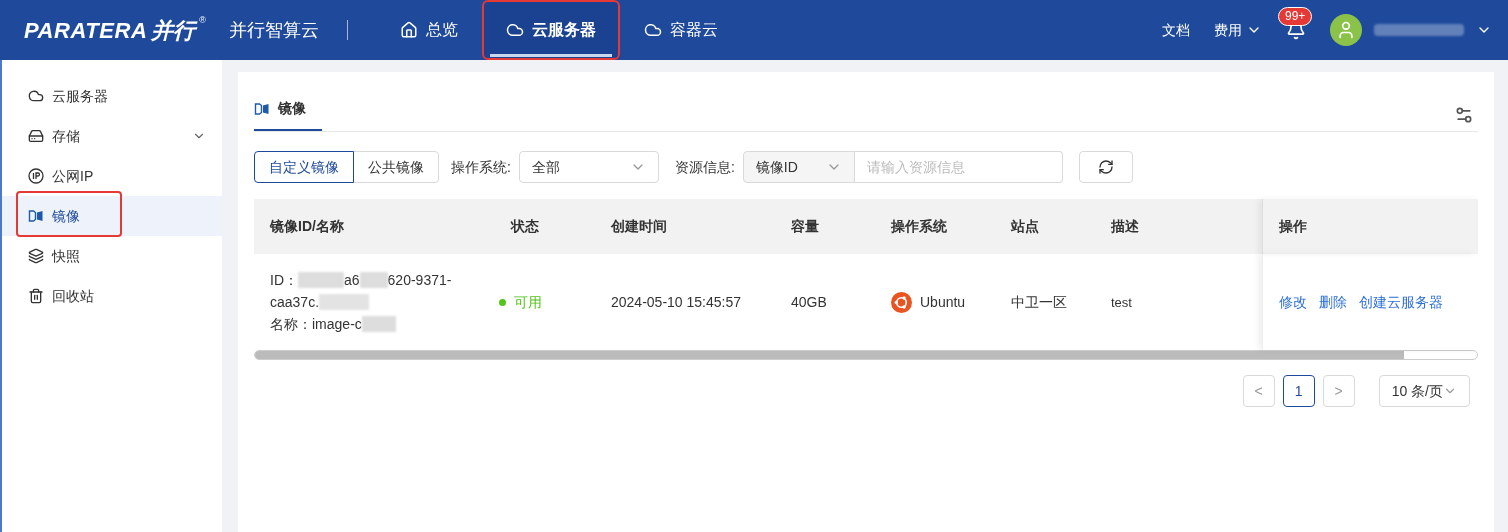  Describe the element at coordinates (1125, 226) in the screenshot. I see `column-header: 描述` at that location.